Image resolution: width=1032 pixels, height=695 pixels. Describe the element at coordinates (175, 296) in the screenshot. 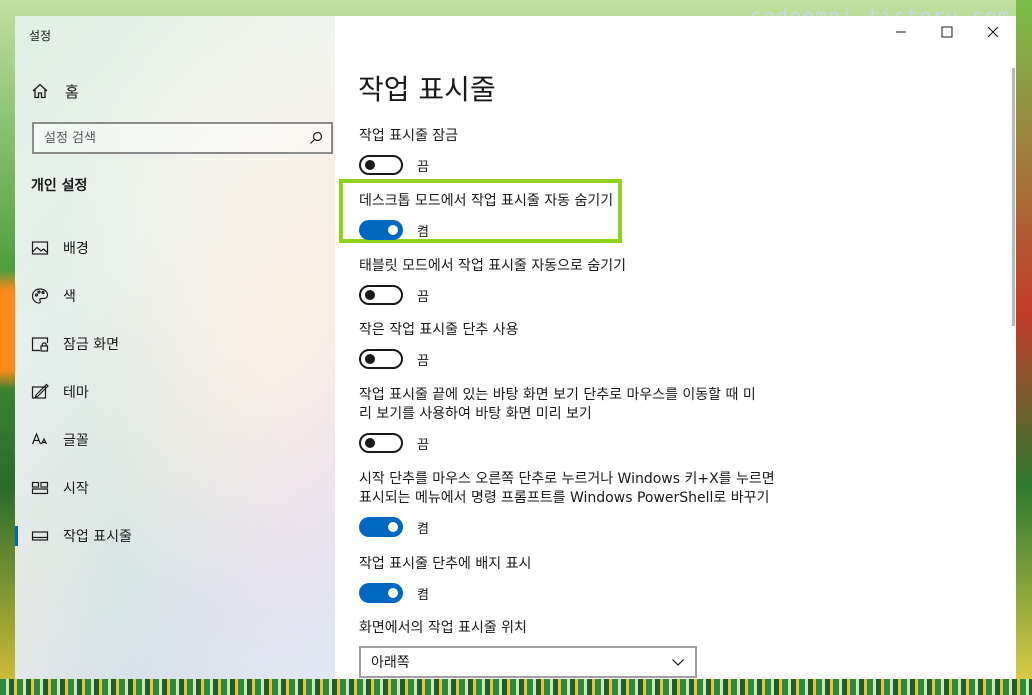

I see `sidebar-item-color: 색` at that location.